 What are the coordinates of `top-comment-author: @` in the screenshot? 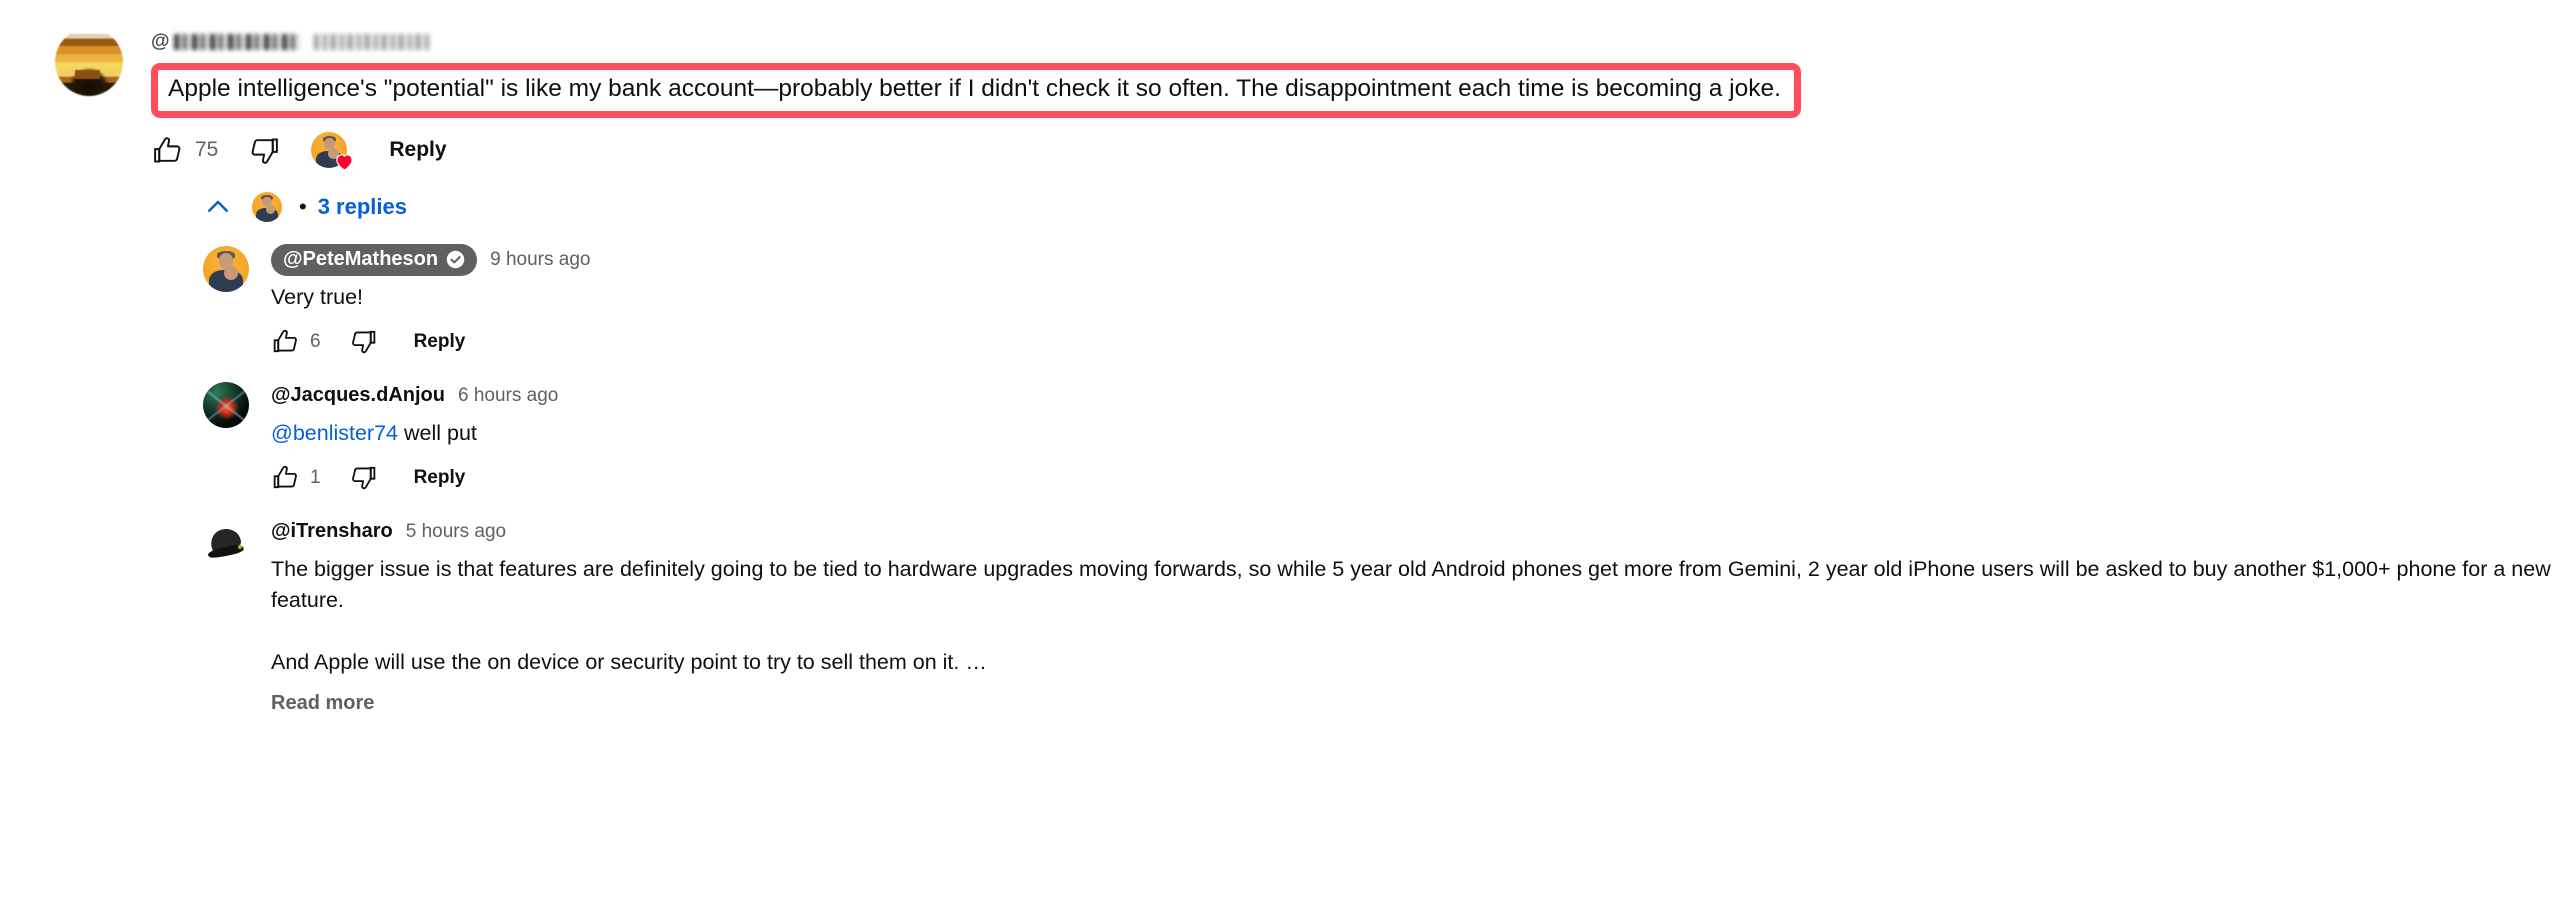 It's located at (226, 42).